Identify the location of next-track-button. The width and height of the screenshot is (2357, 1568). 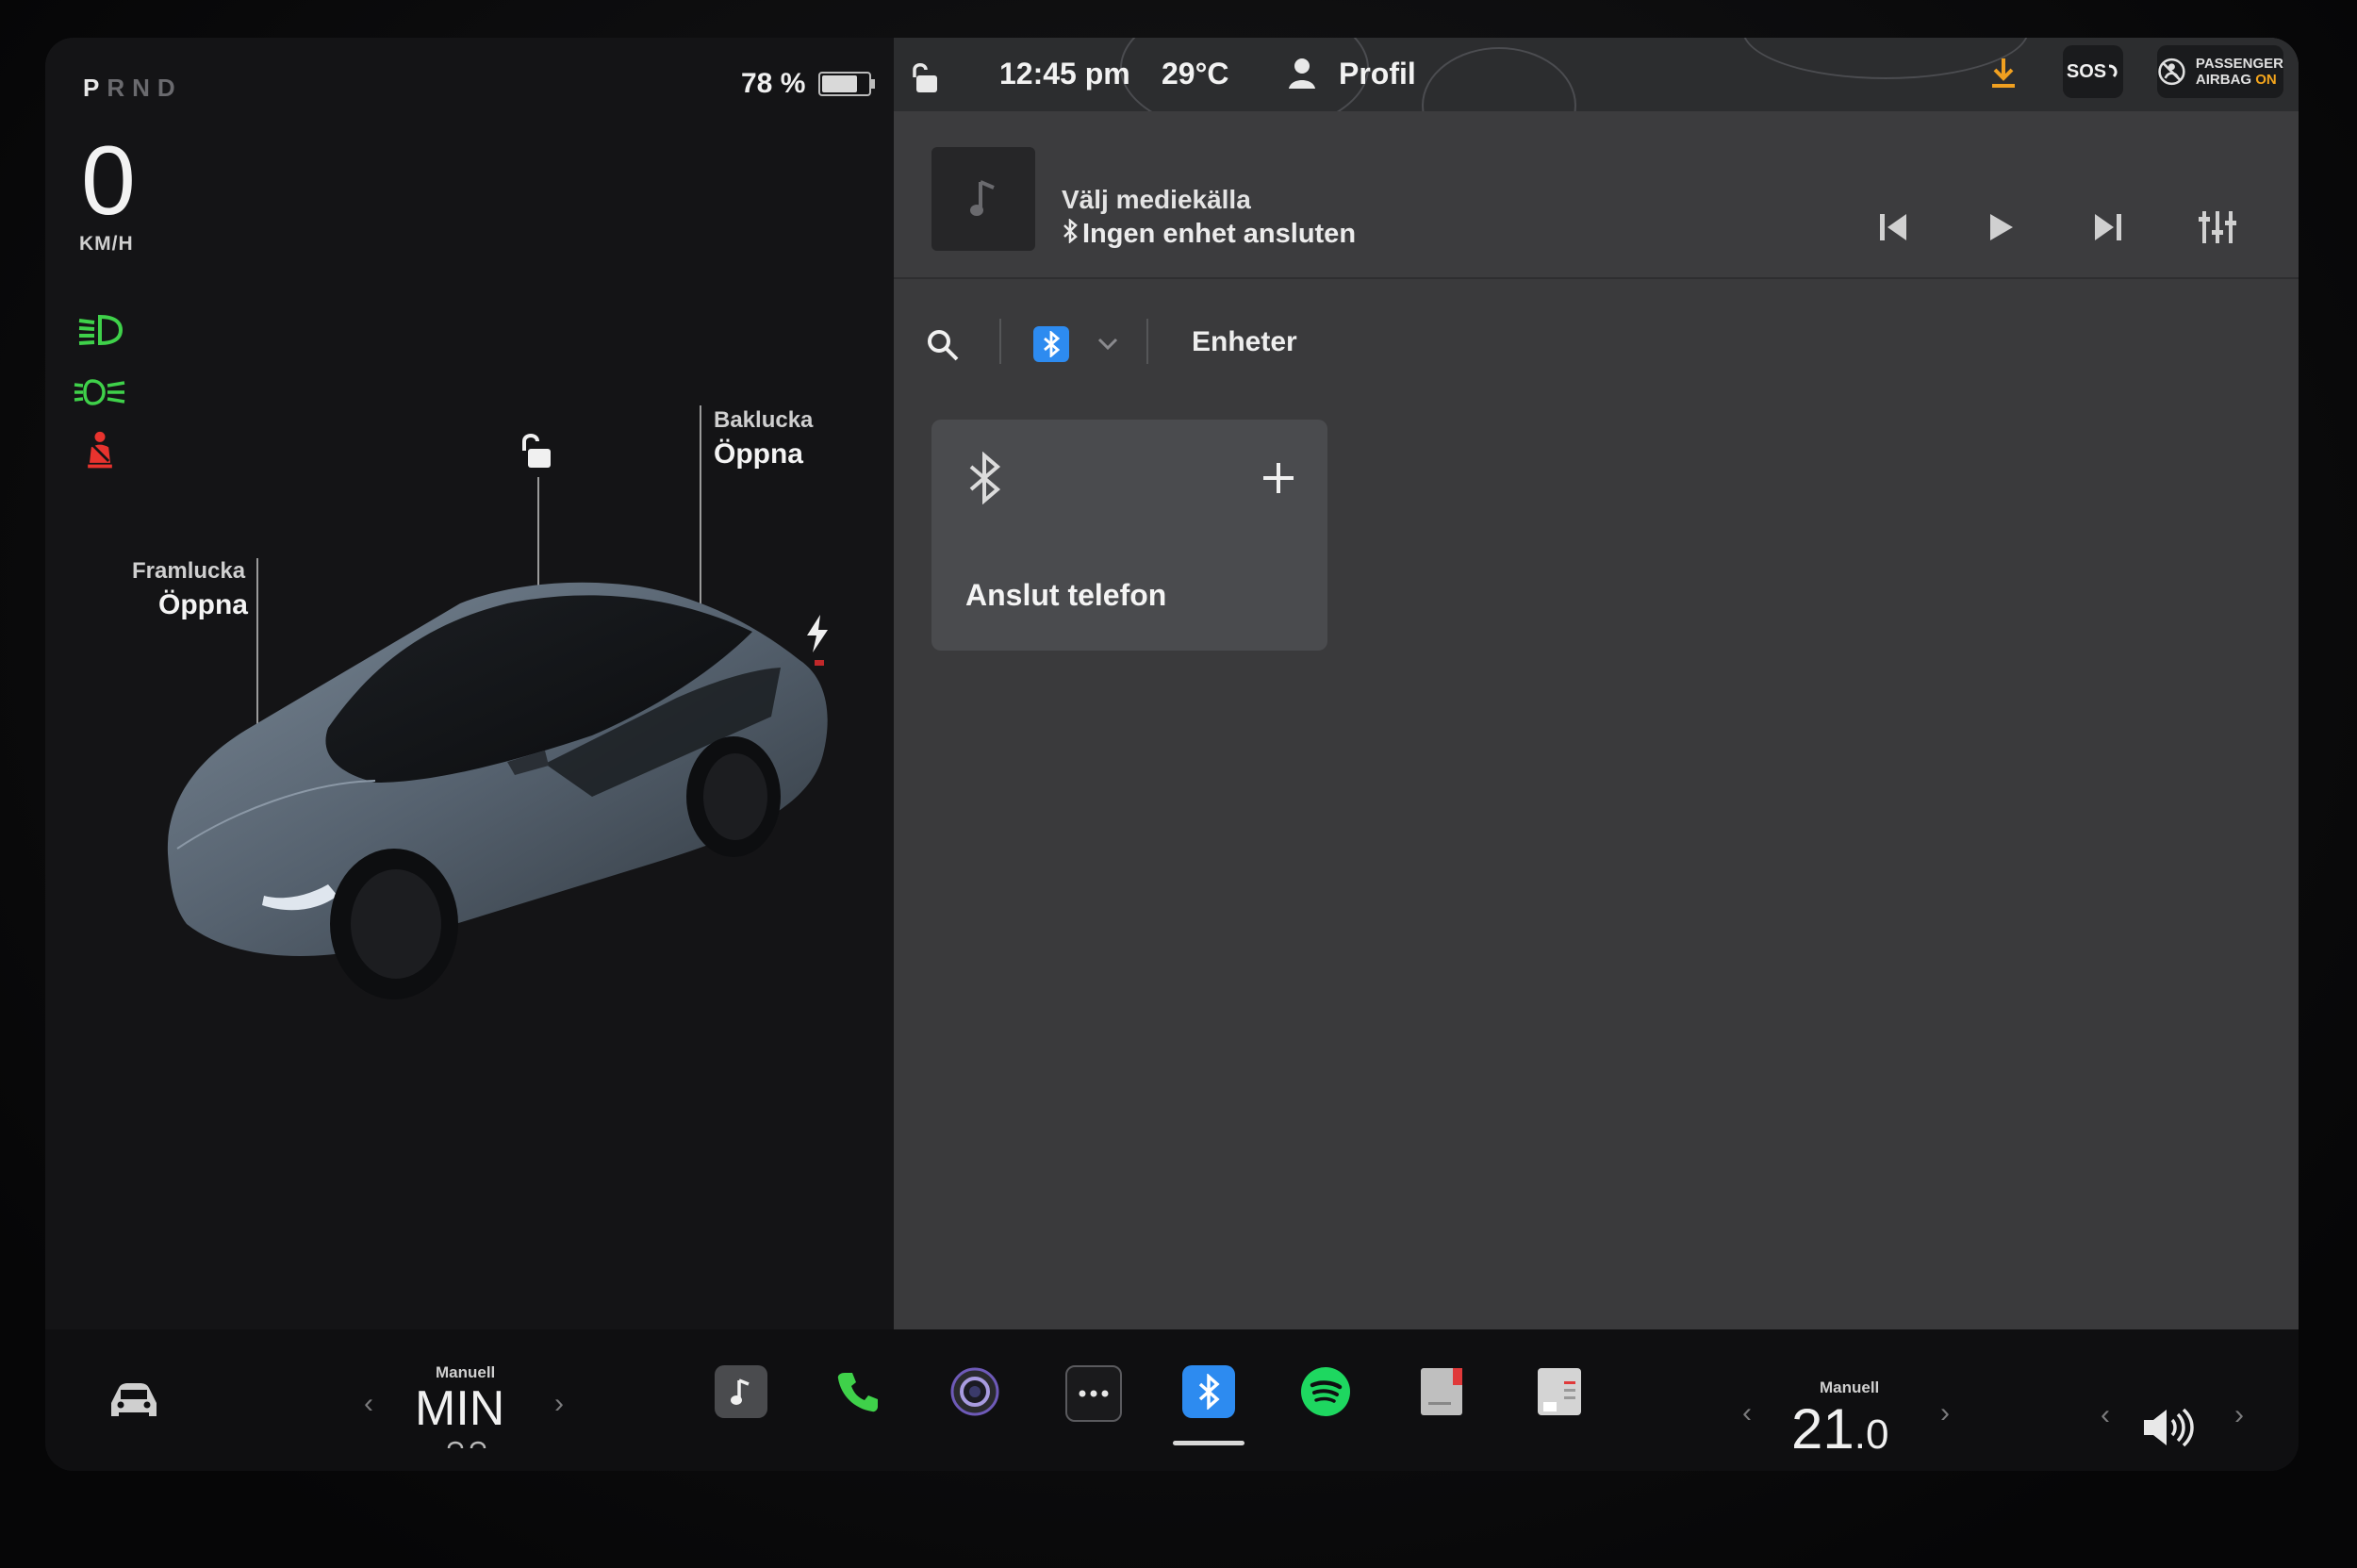
(2108, 227).